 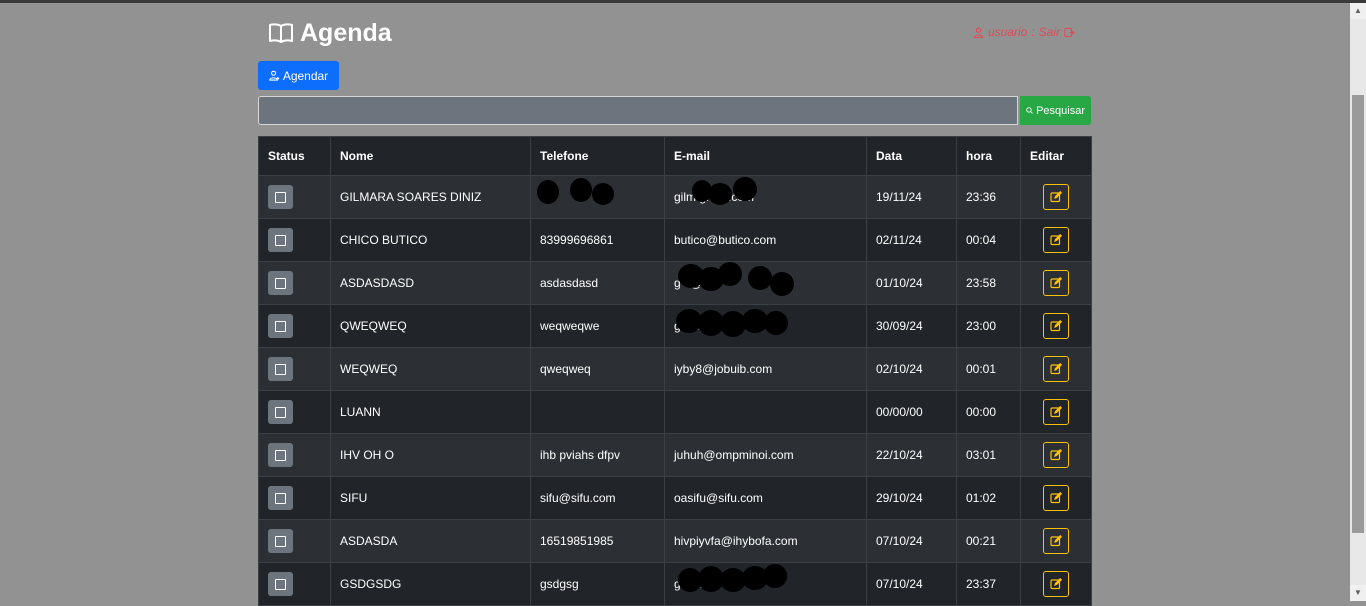 I want to click on cell-email: hivpiyvfa@ihybofa.com, so click(x=765, y=541).